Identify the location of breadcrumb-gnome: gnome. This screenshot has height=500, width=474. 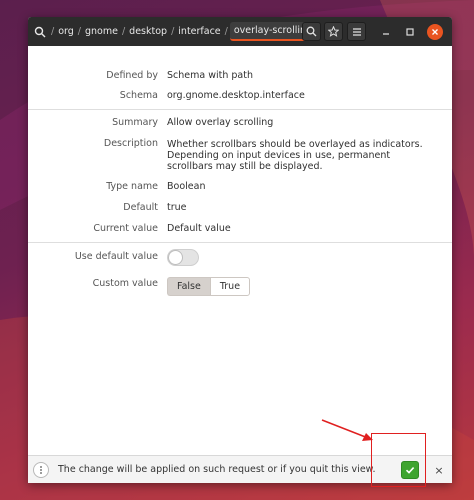
(101, 31).